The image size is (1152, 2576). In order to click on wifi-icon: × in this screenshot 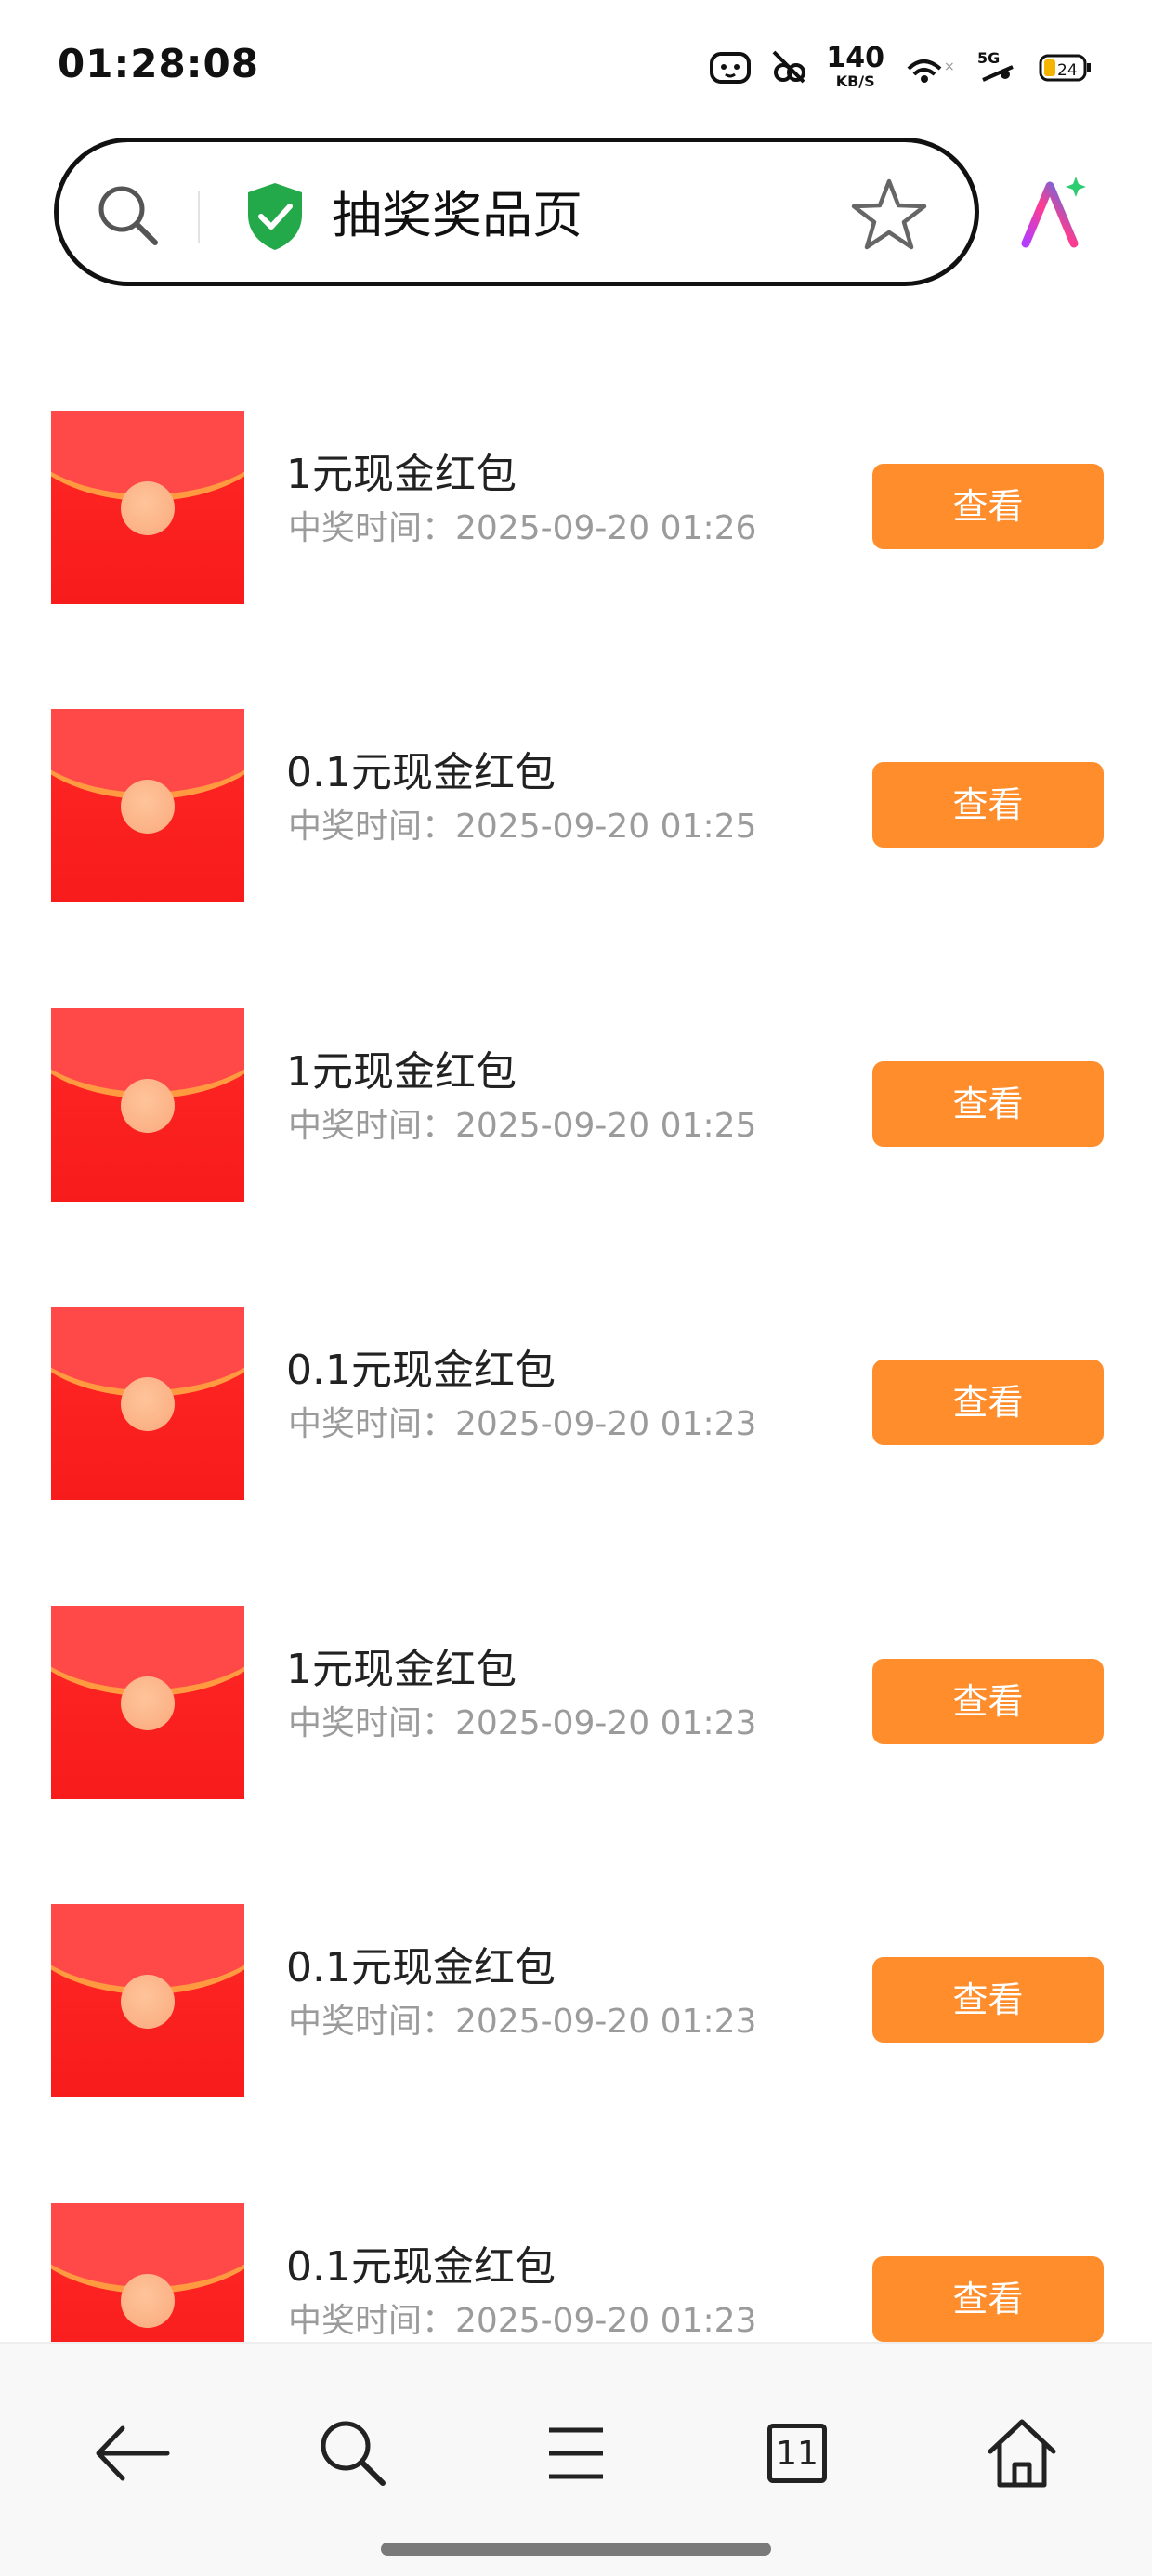, I will do `click(931, 66)`.